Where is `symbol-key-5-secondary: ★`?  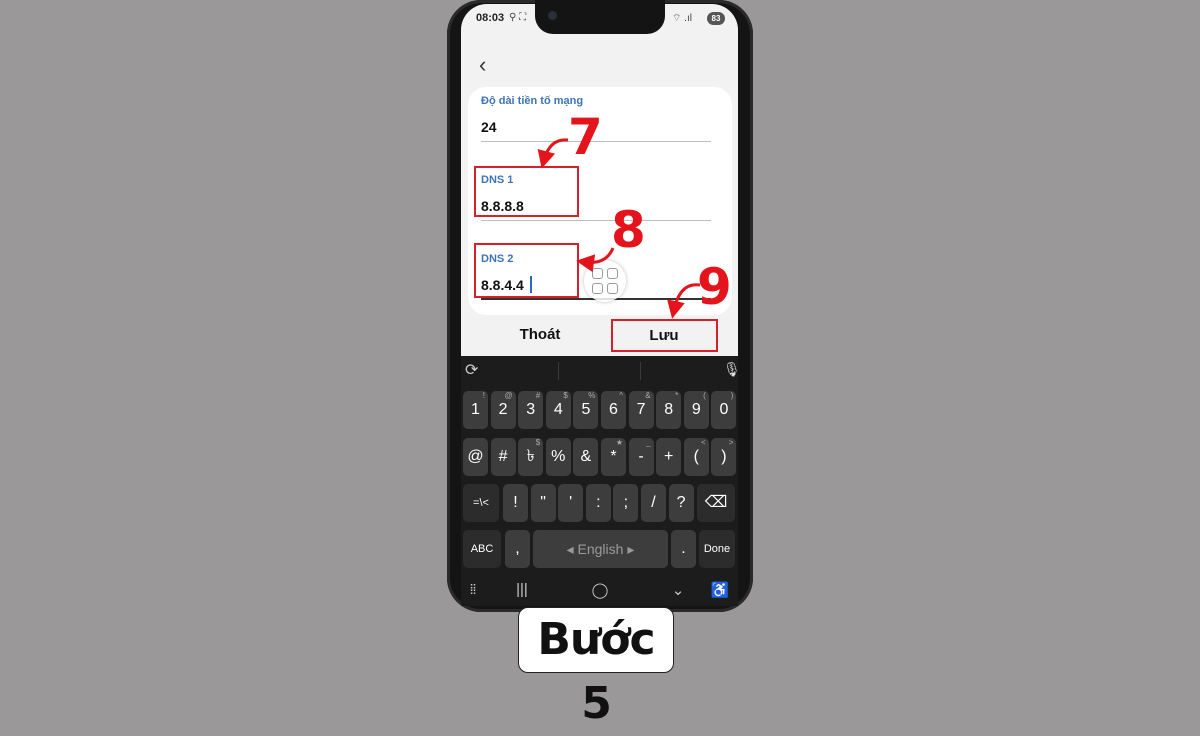
symbol-key-5-secondary: ★ is located at coordinates (619, 442).